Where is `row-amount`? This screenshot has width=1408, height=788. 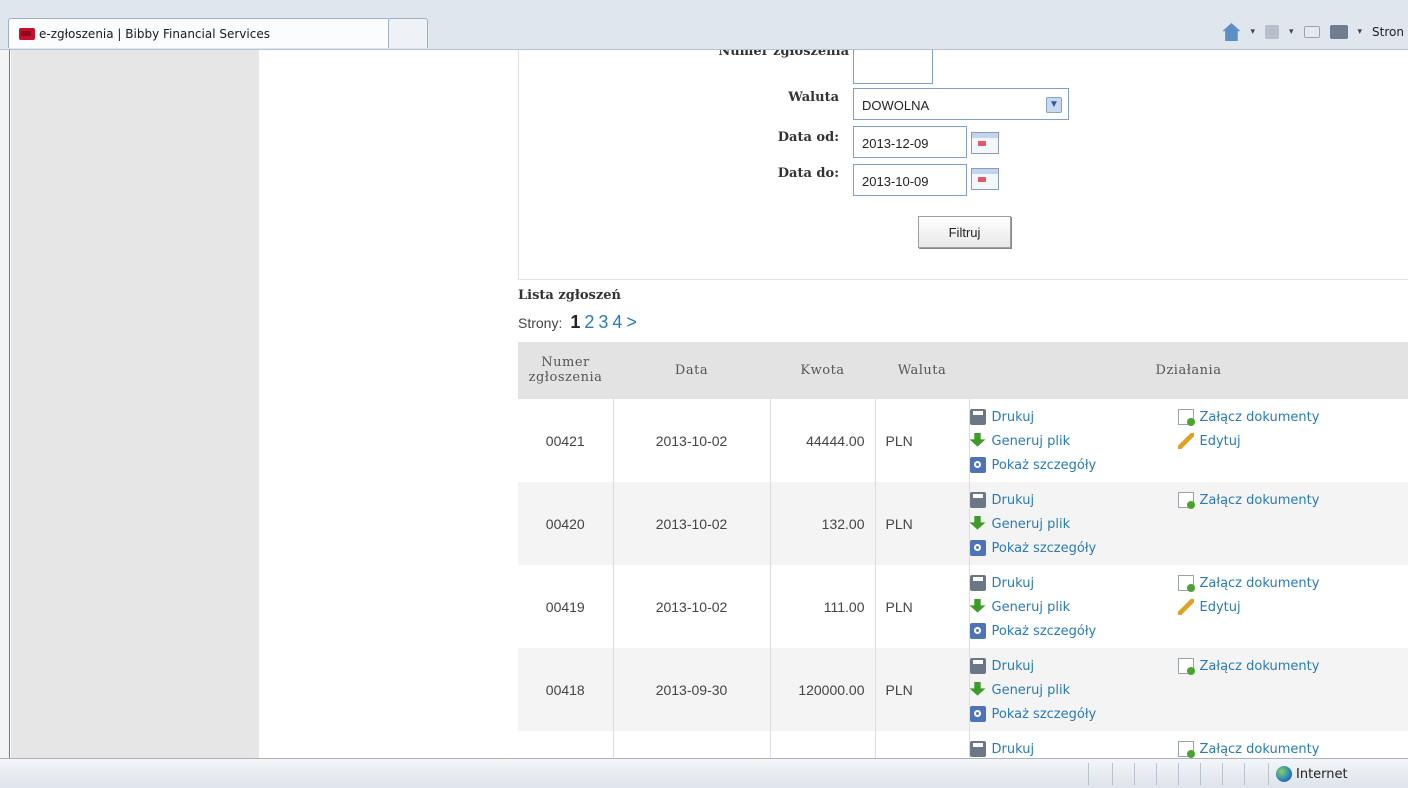
row-amount is located at coordinates (823, 744).